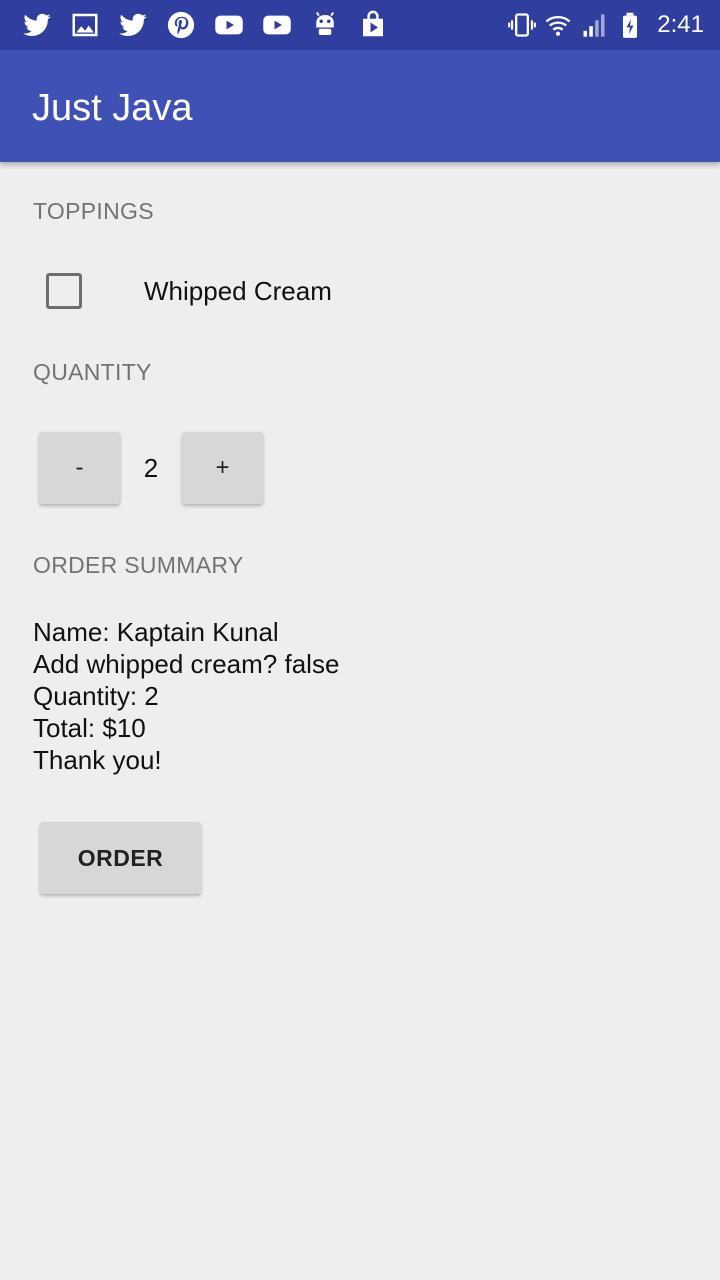  I want to click on summary-line-total: Total: $10, so click(89, 728).